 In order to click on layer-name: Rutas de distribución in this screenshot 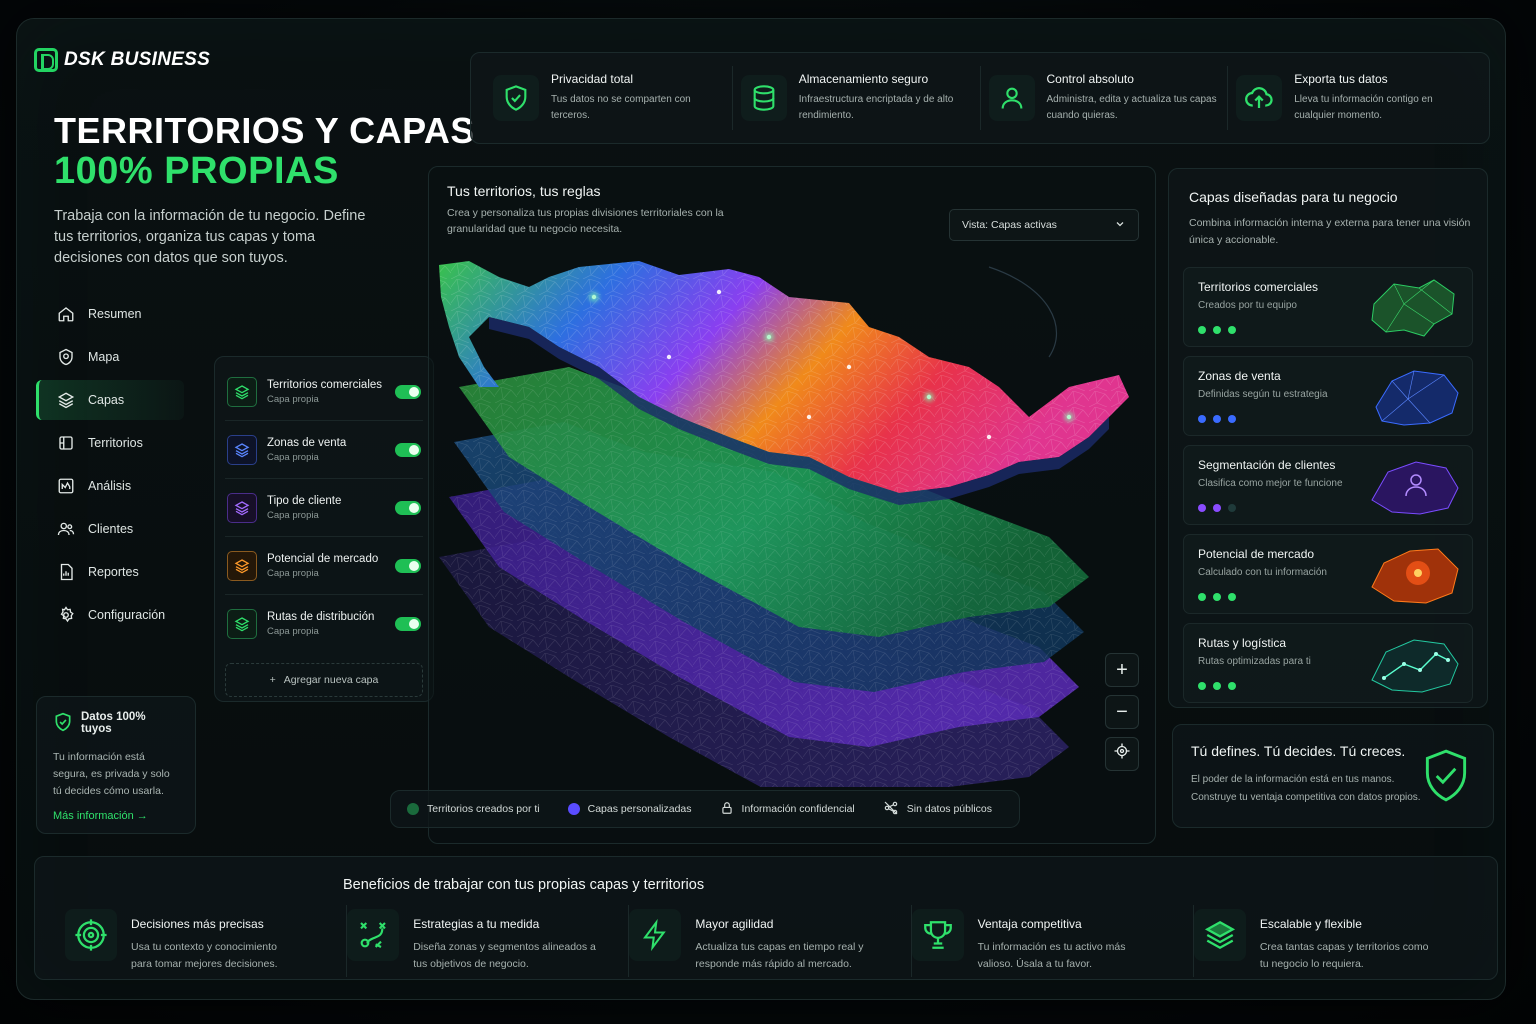, I will do `click(321, 617)`.